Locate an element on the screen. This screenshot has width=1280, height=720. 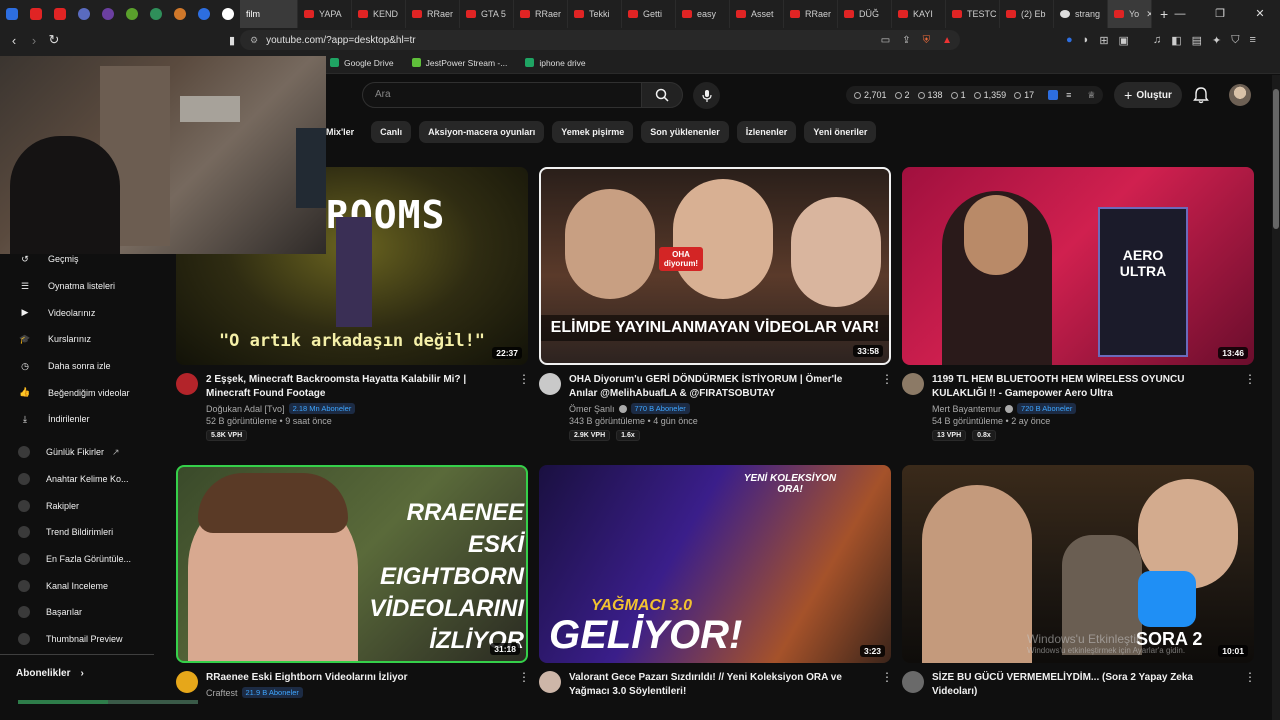
sidebar-item-channel-review: Kanal Inceleme is located at coordinates (80, 585).